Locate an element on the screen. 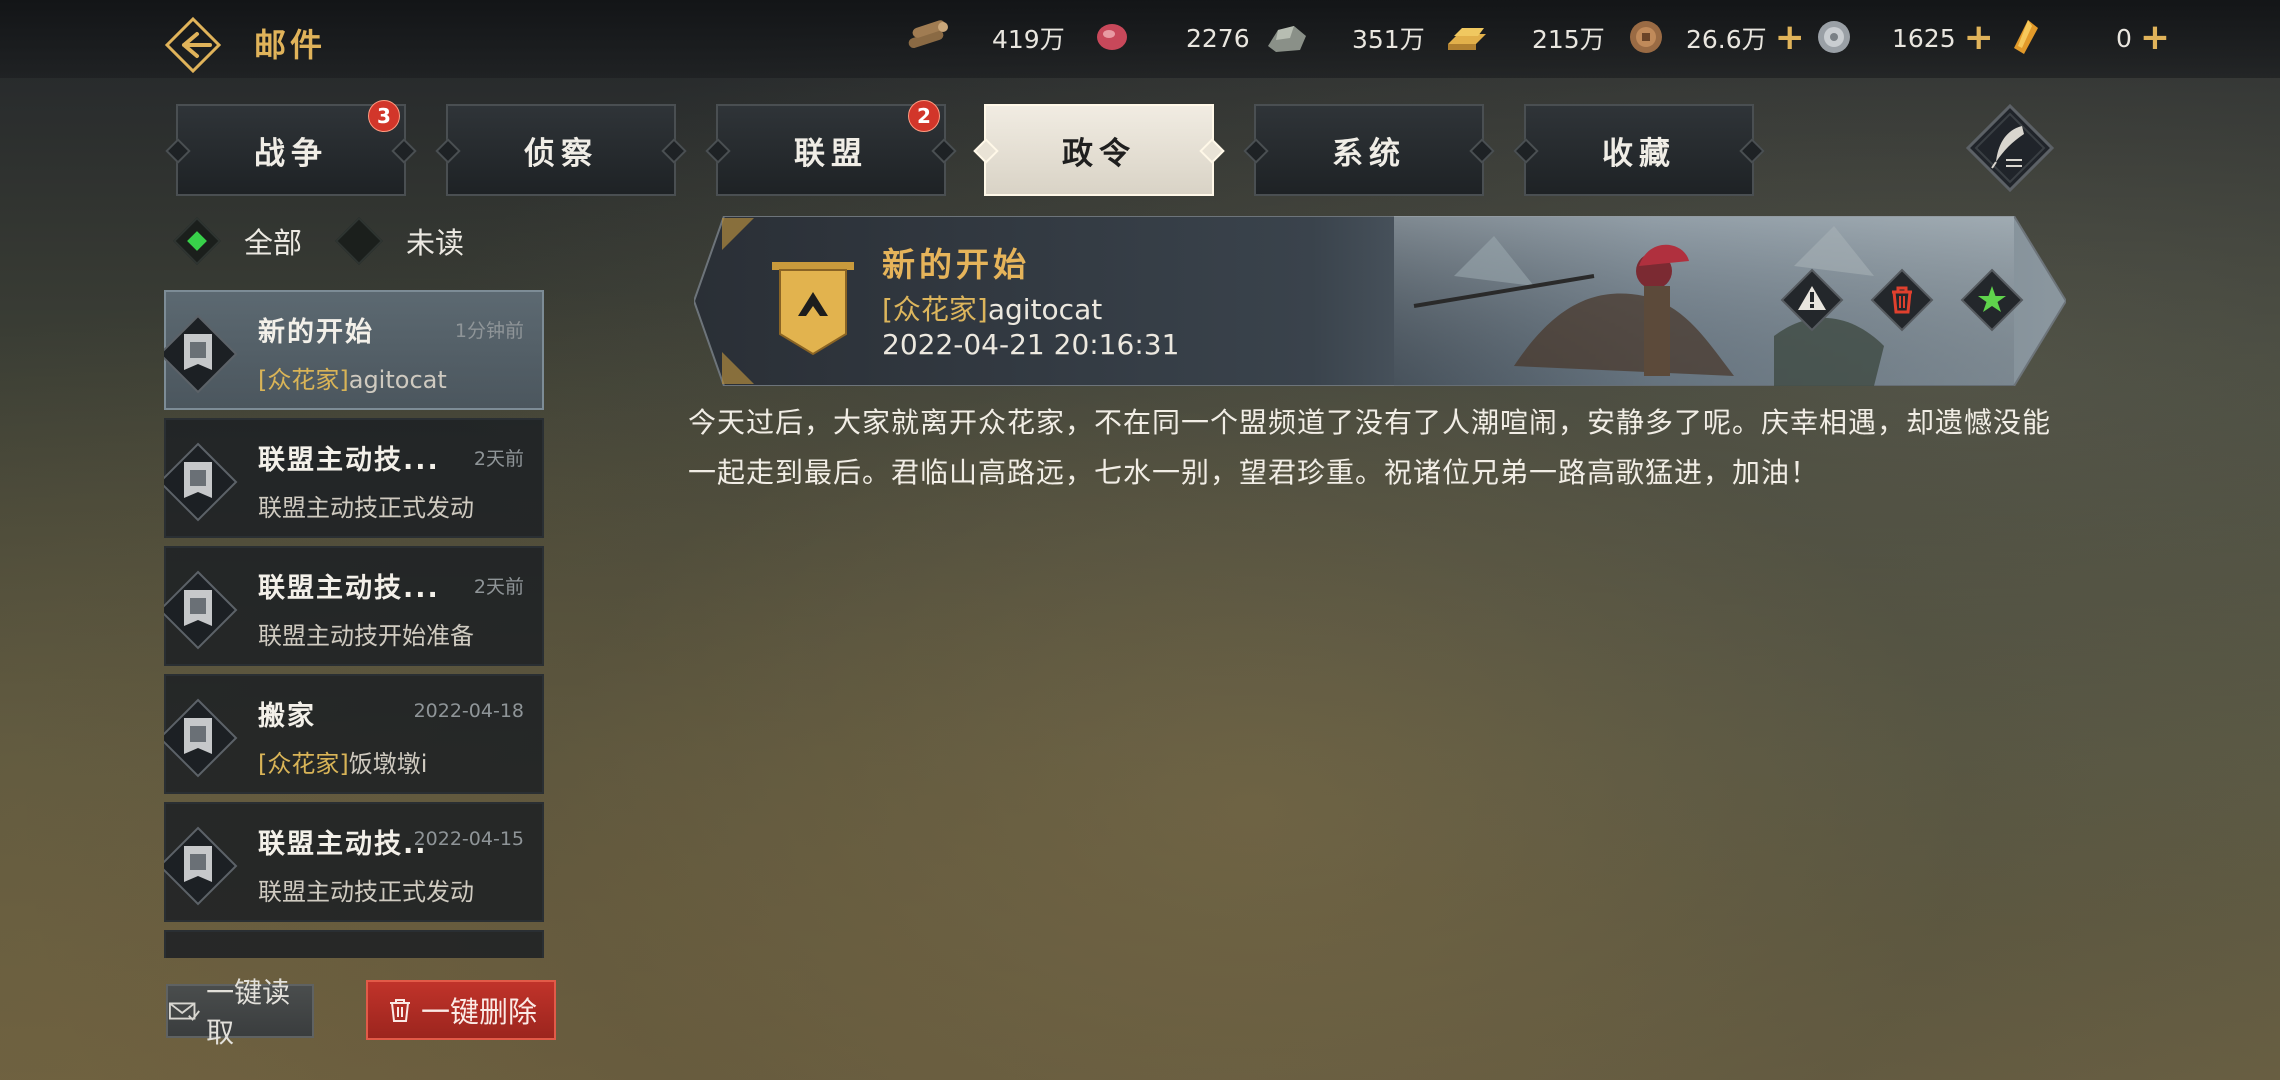 The image size is (2280, 1080). resource-crystal: 0 + is located at coordinates (2143, 37).